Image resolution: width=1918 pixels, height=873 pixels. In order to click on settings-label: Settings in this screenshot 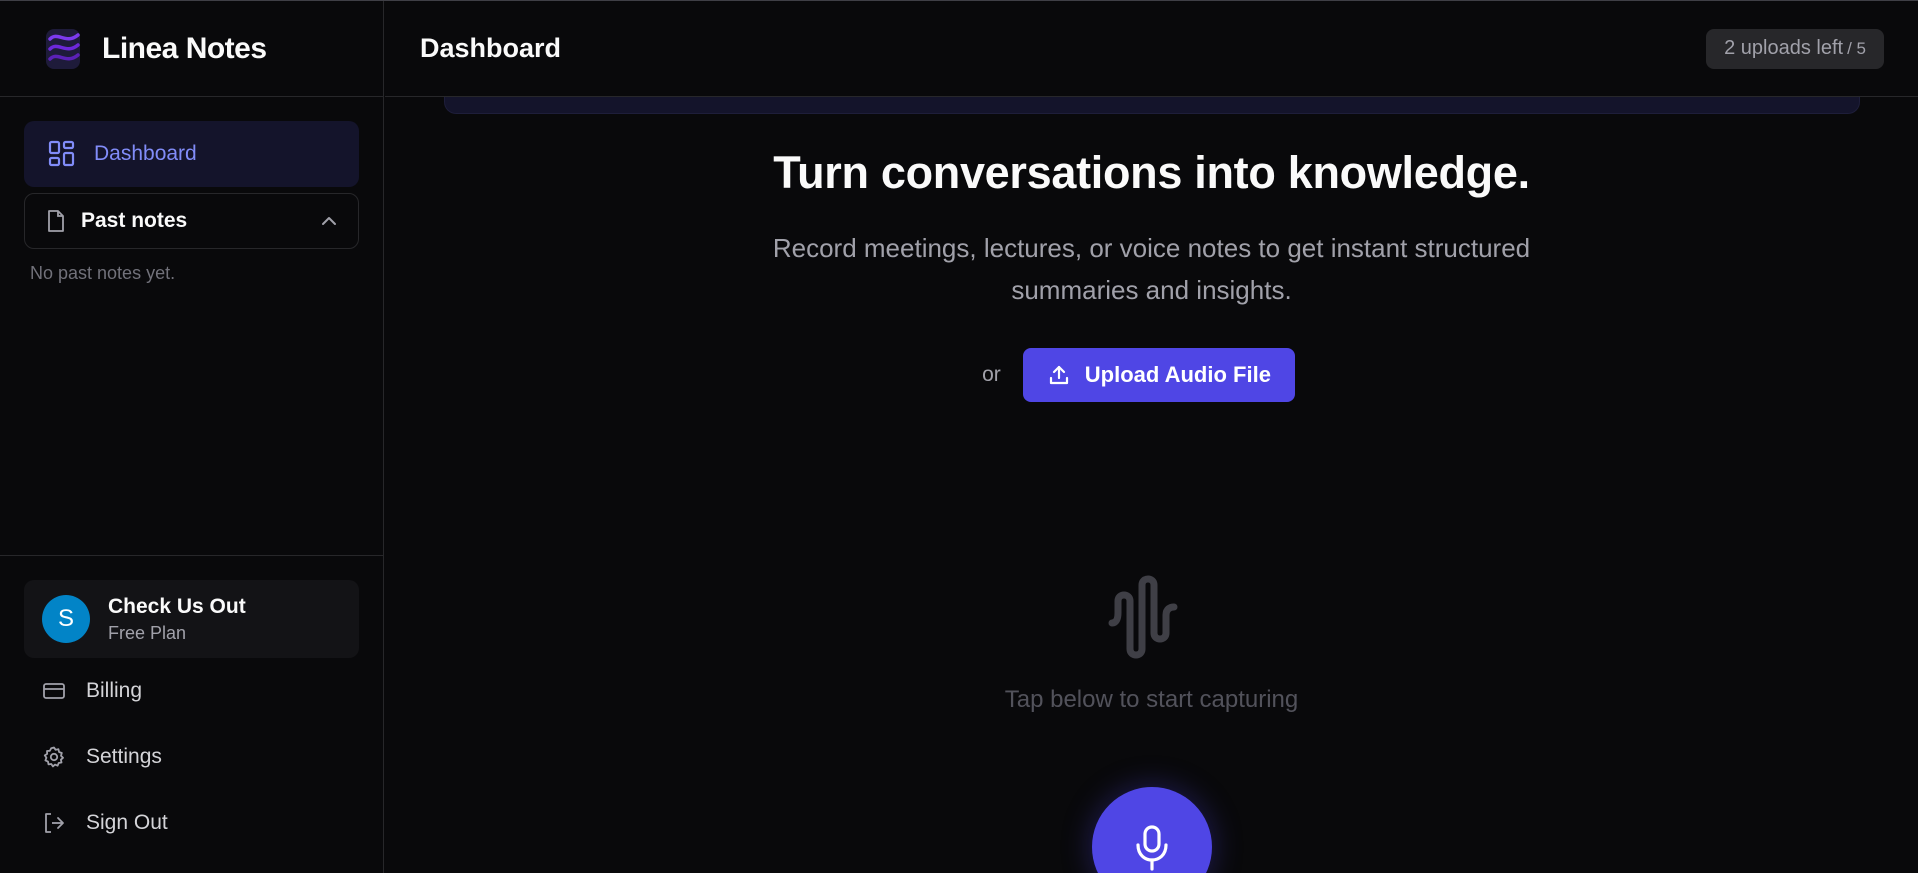, I will do `click(124, 756)`.